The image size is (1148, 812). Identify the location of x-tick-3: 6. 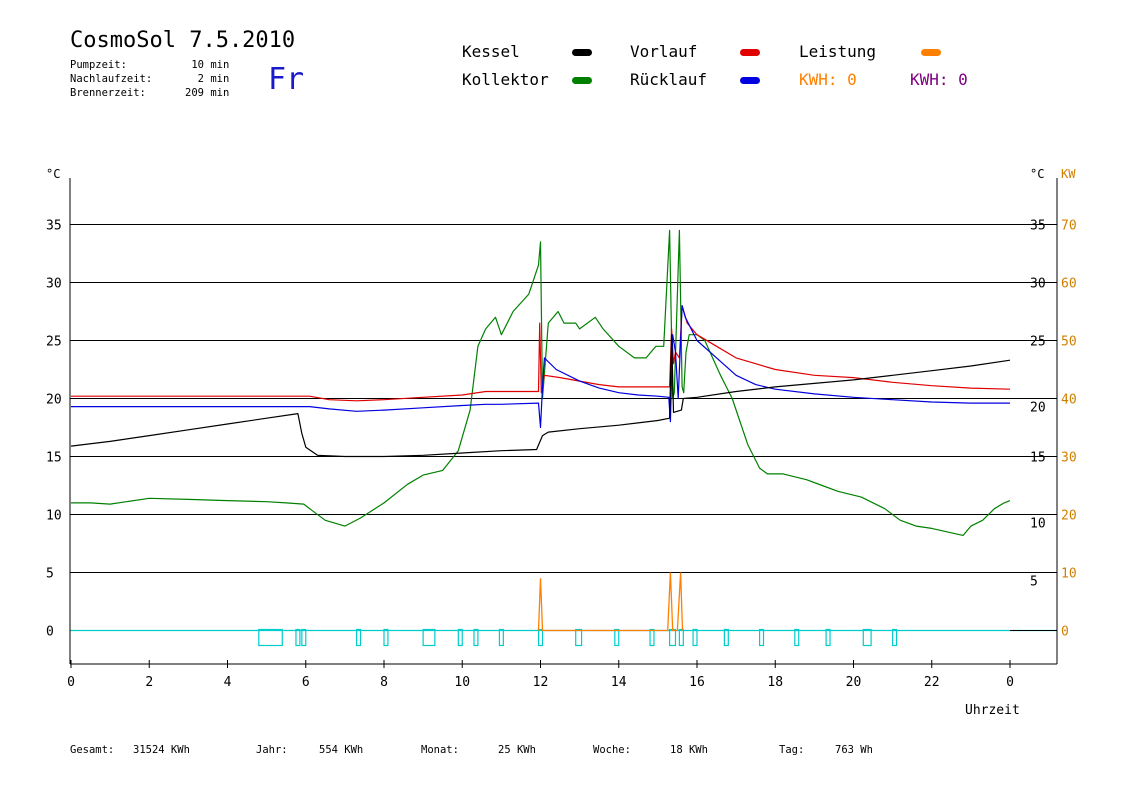
(306, 682).